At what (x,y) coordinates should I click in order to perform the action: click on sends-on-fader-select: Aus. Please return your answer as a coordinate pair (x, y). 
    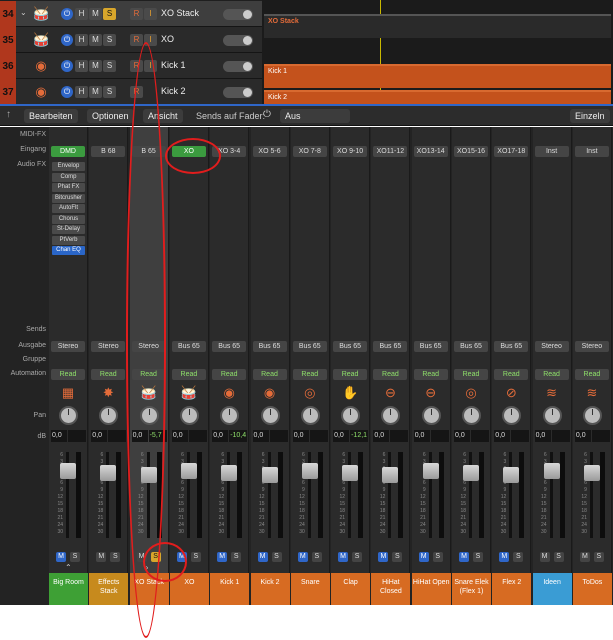
    Looking at the image, I should click on (315, 116).